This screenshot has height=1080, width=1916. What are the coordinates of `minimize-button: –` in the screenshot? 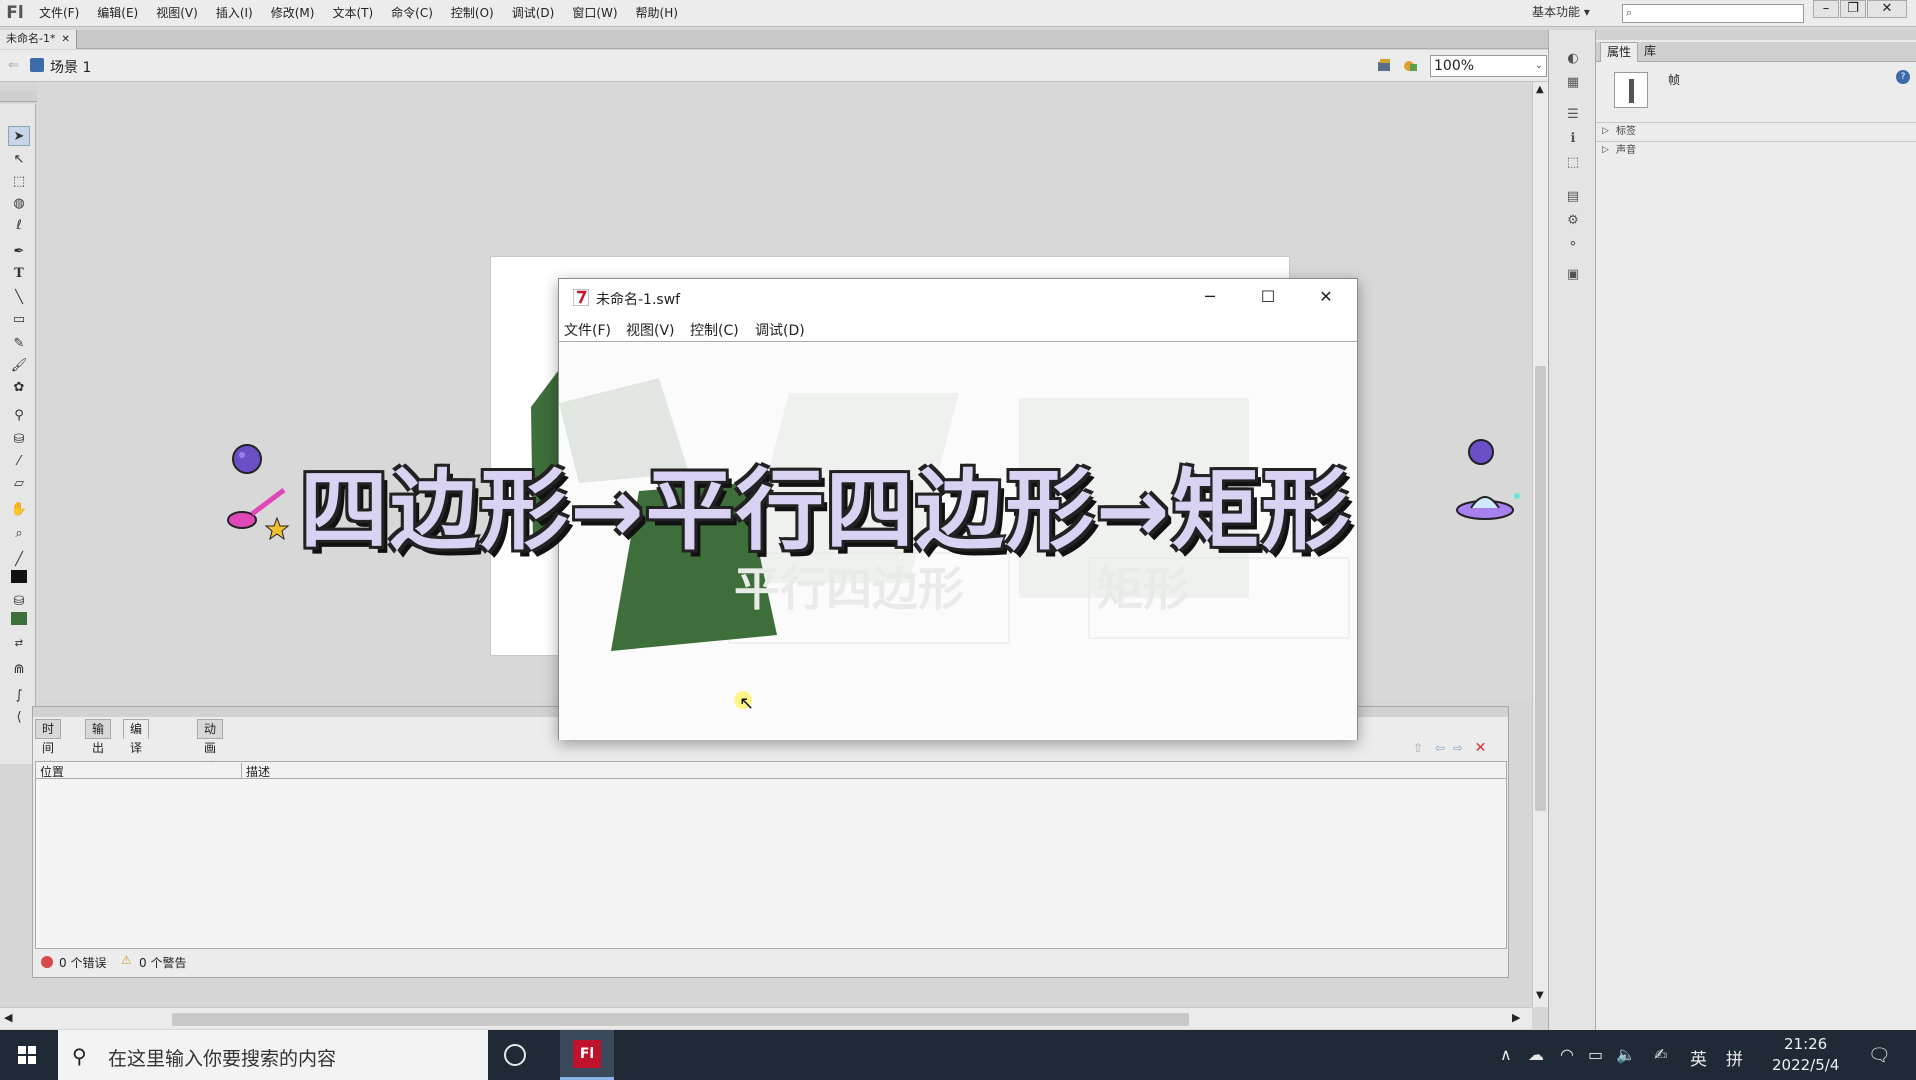 It's located at (1826, 9).